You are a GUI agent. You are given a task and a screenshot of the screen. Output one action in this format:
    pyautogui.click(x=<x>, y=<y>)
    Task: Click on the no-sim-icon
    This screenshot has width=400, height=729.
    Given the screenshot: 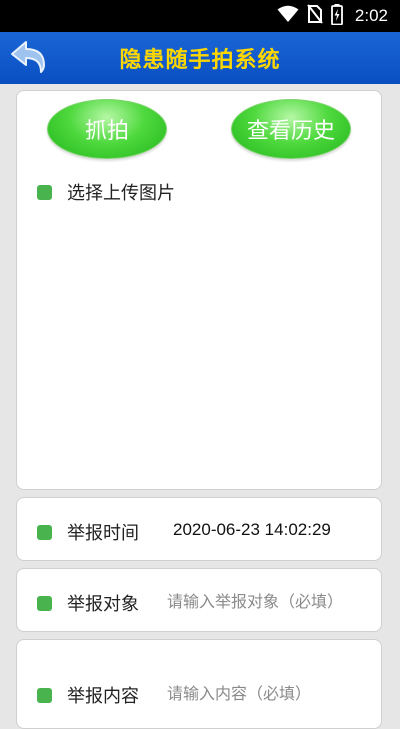 What is the action you would take?
    pyautogui.click(x=315, y=16)
    